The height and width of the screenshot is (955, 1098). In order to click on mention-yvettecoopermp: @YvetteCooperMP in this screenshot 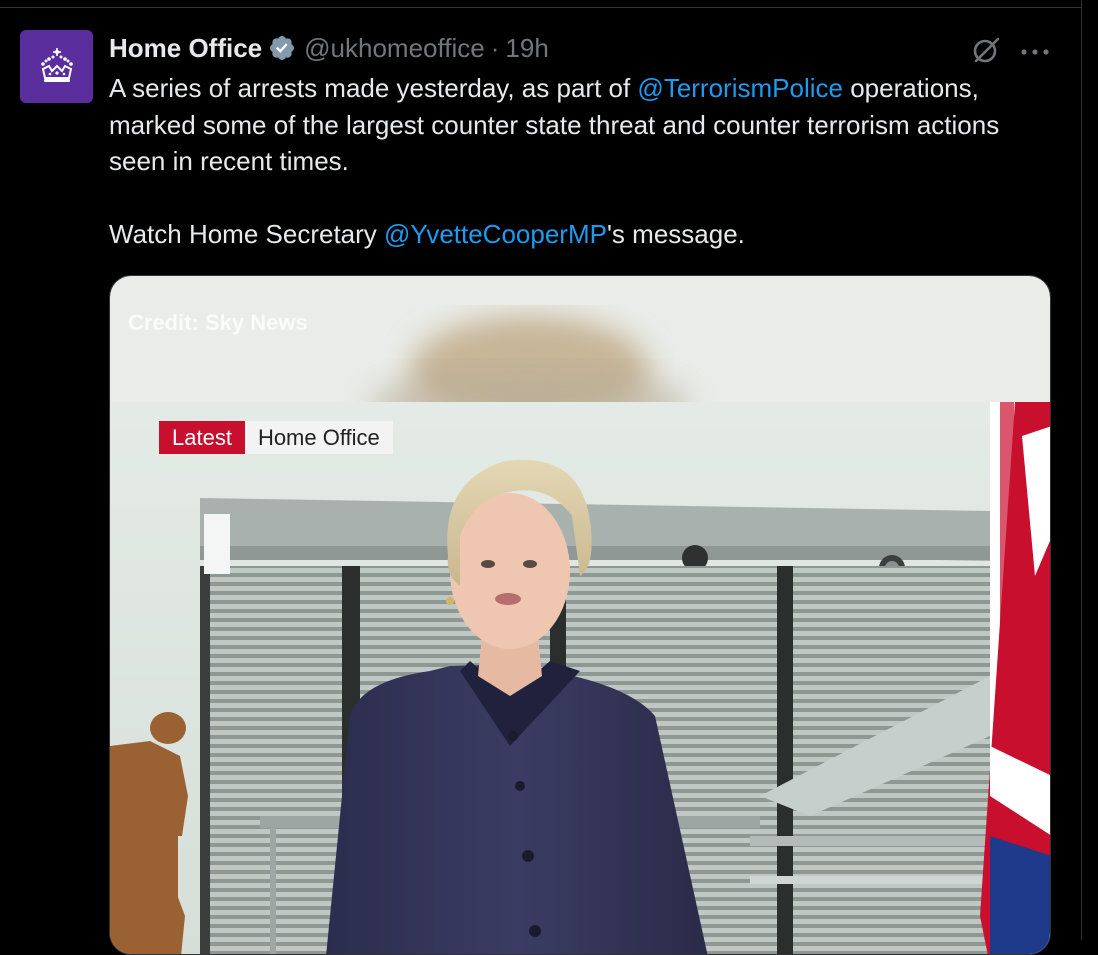, I will do `click(495, 234)`.